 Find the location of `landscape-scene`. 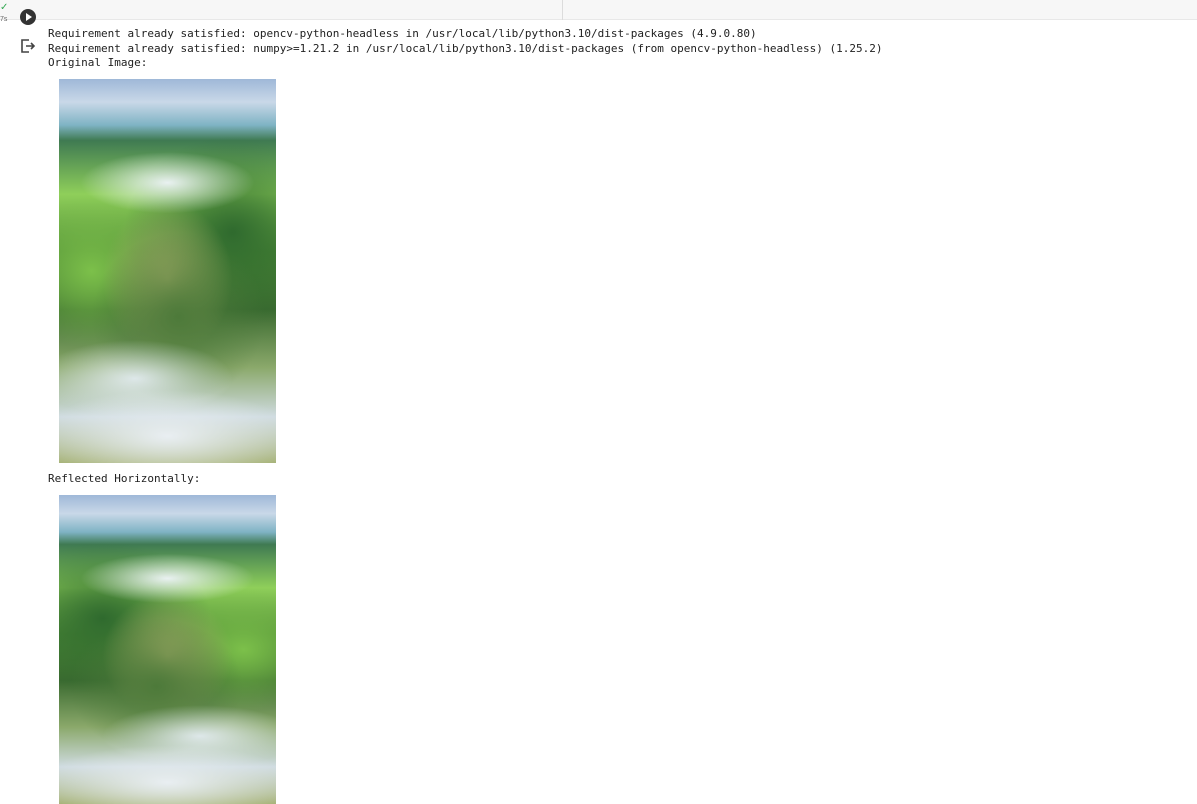

landscape-scene is located at coordinates (167, 271).